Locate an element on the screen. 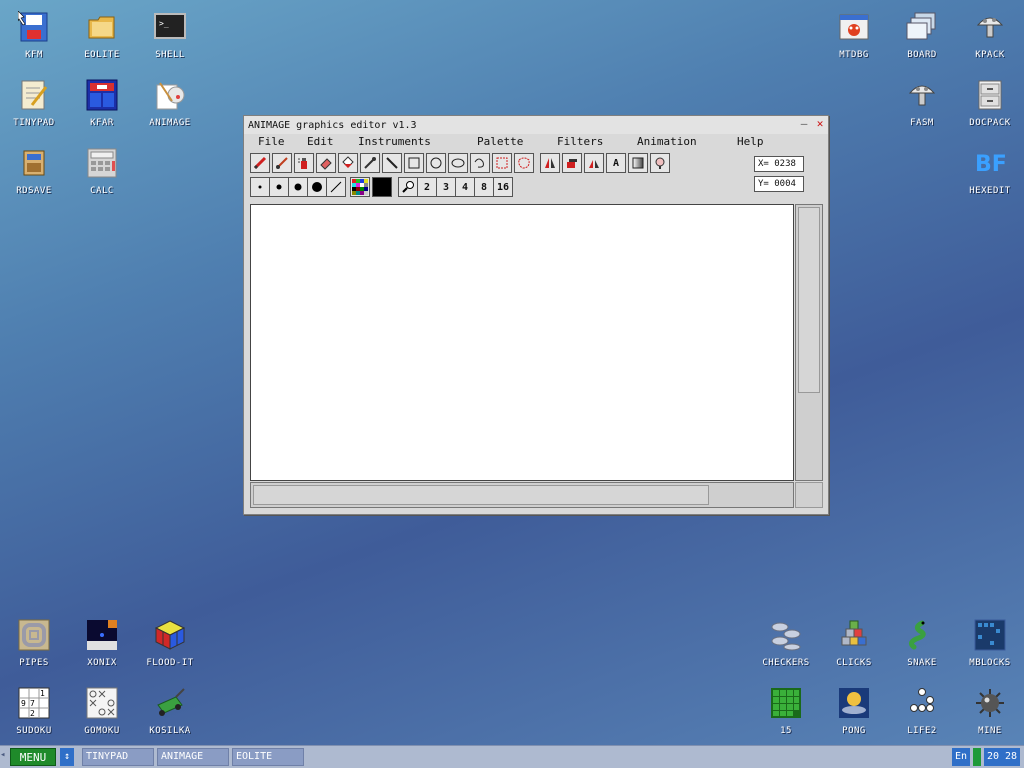 The height and width of the screenshot is (768, 1024). palette-button is located at coordinates (360, 187).